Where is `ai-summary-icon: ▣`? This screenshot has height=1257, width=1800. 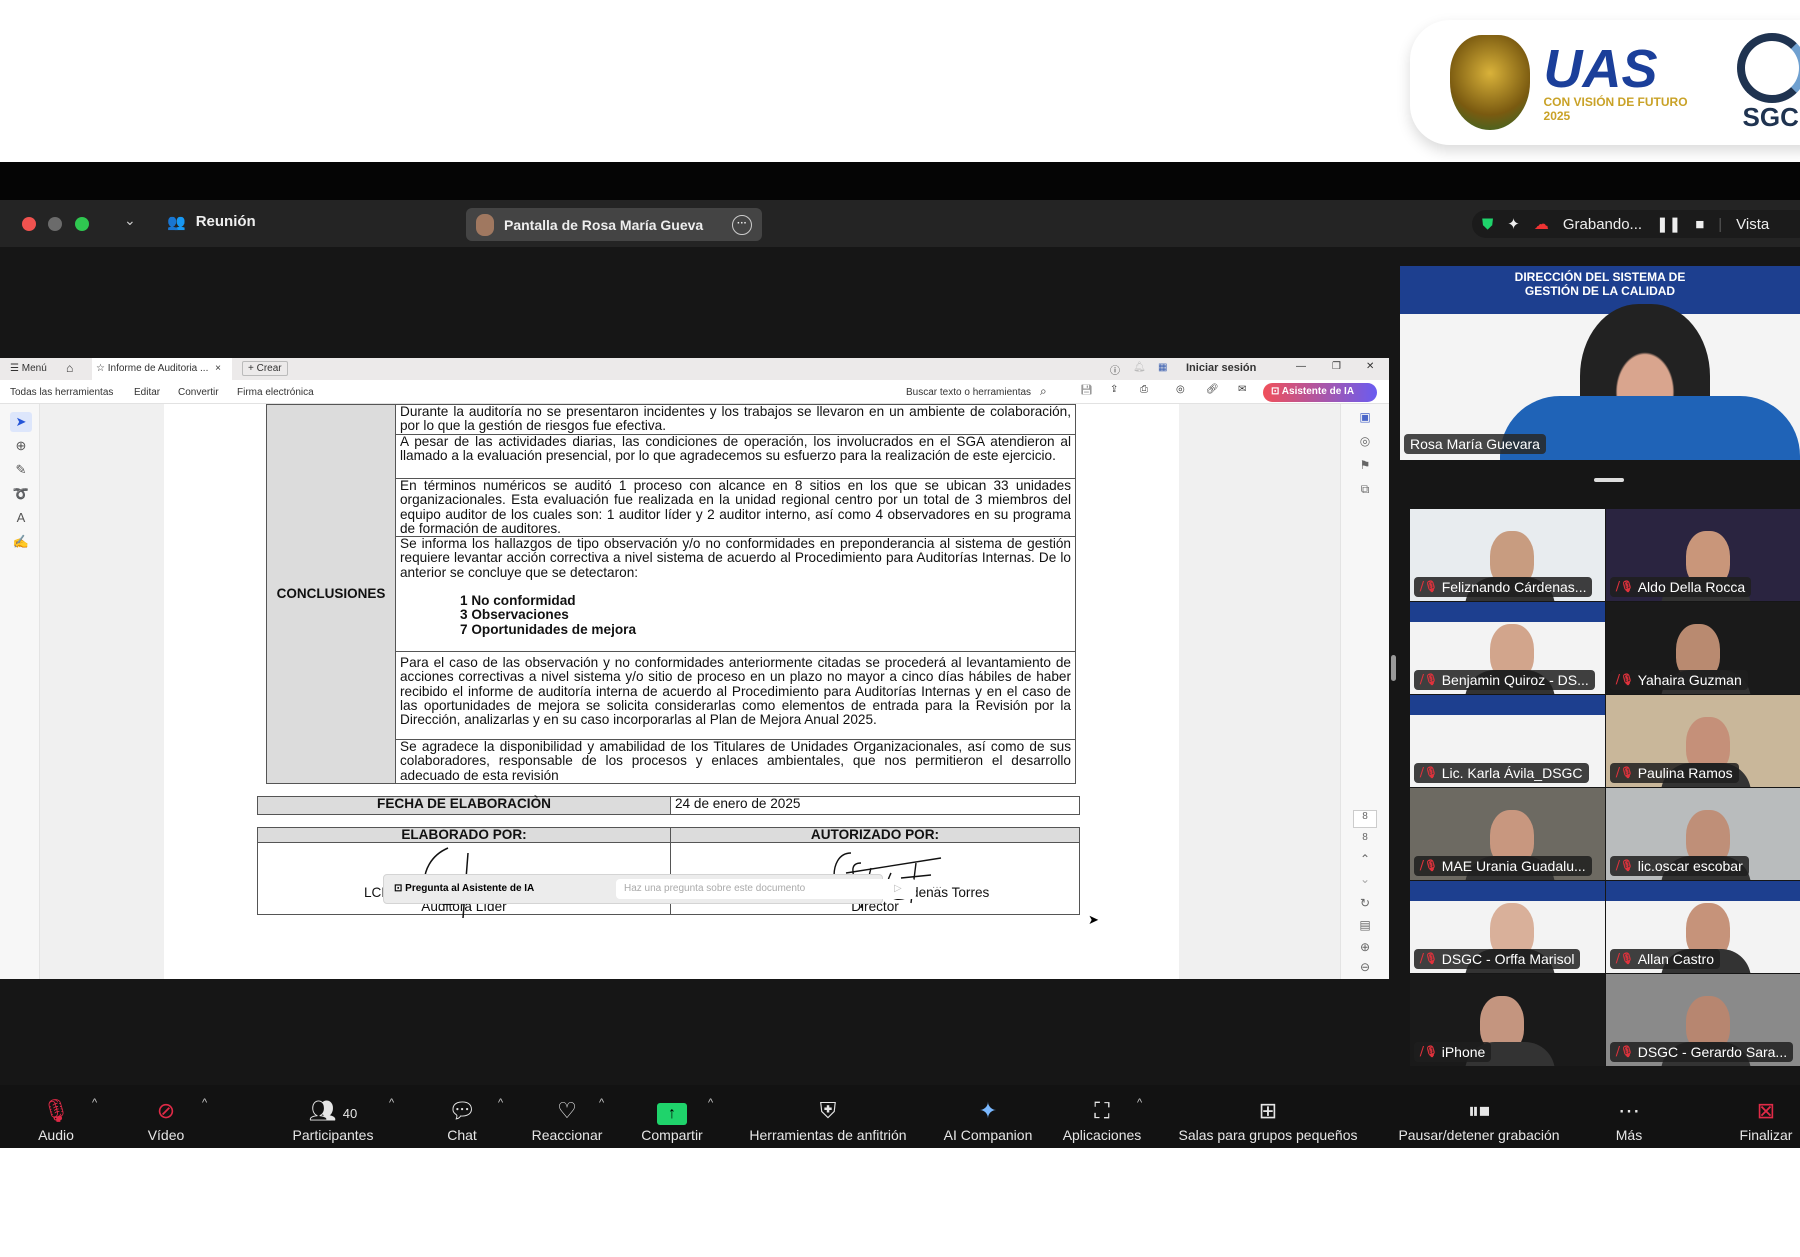 ai-summary-icon: ▣ is located at coordinates (1365, 419).